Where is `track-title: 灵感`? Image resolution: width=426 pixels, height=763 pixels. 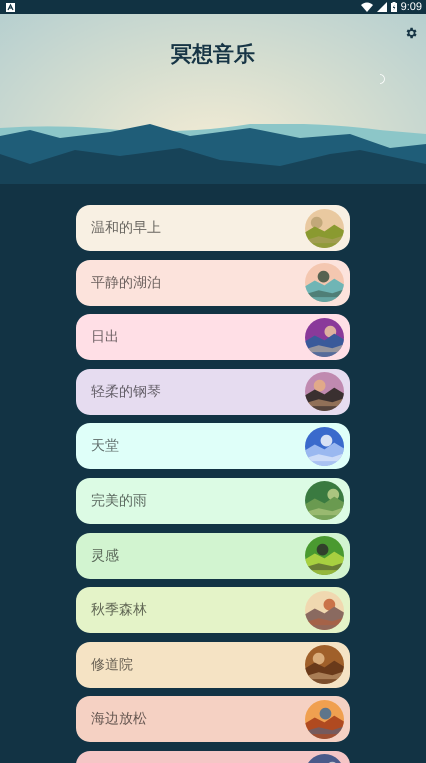
track-title: 灵感 is located at coordinates (105, 555).